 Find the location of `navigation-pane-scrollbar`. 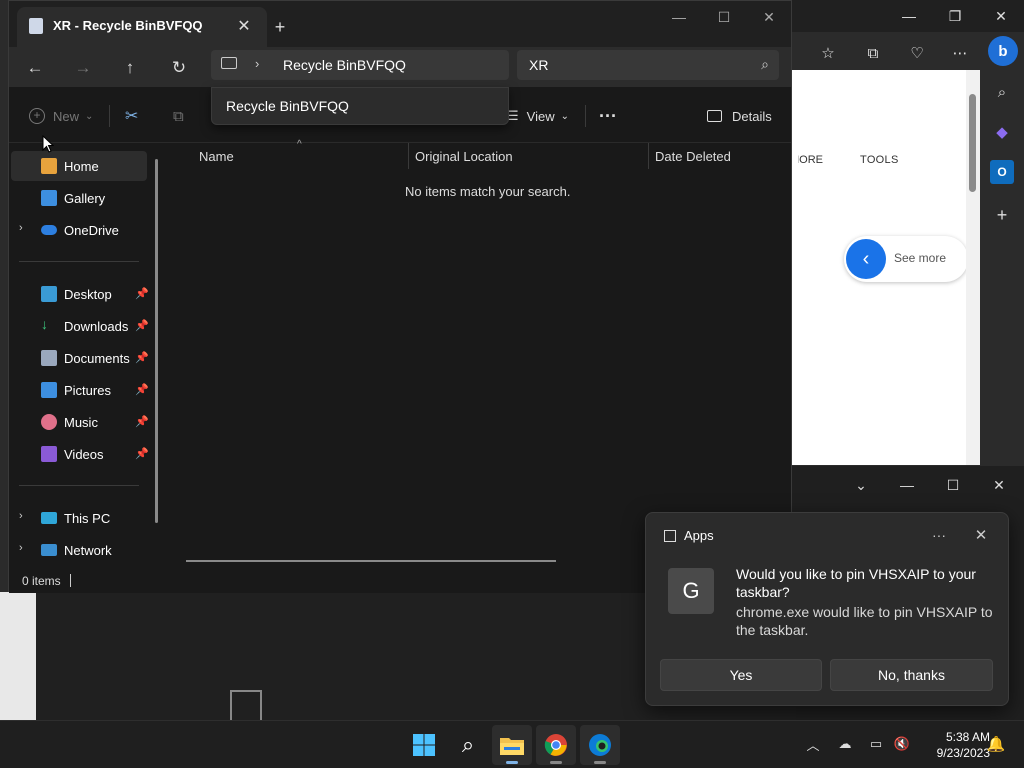

navigation-pane-scrollbar is located at coordinates (156, 341).